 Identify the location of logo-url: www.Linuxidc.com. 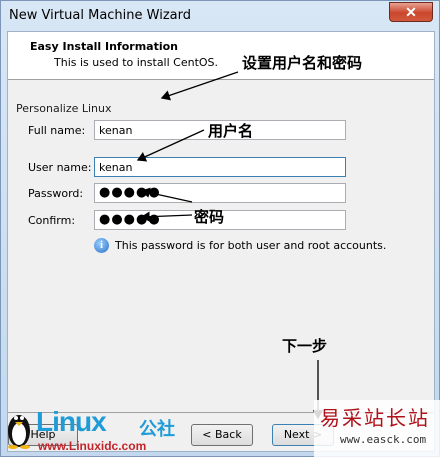
(92, 446).